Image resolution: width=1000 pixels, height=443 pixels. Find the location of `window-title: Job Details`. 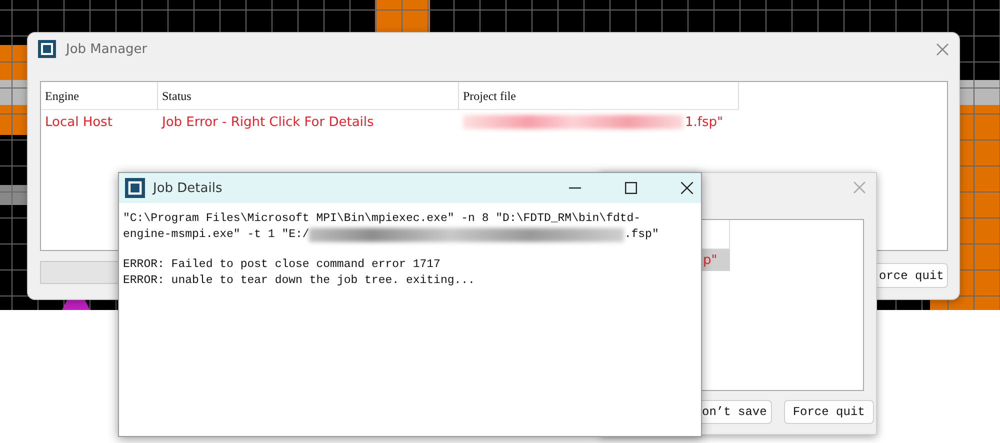

window-title: Job Details is located at coordinates (188, 188).